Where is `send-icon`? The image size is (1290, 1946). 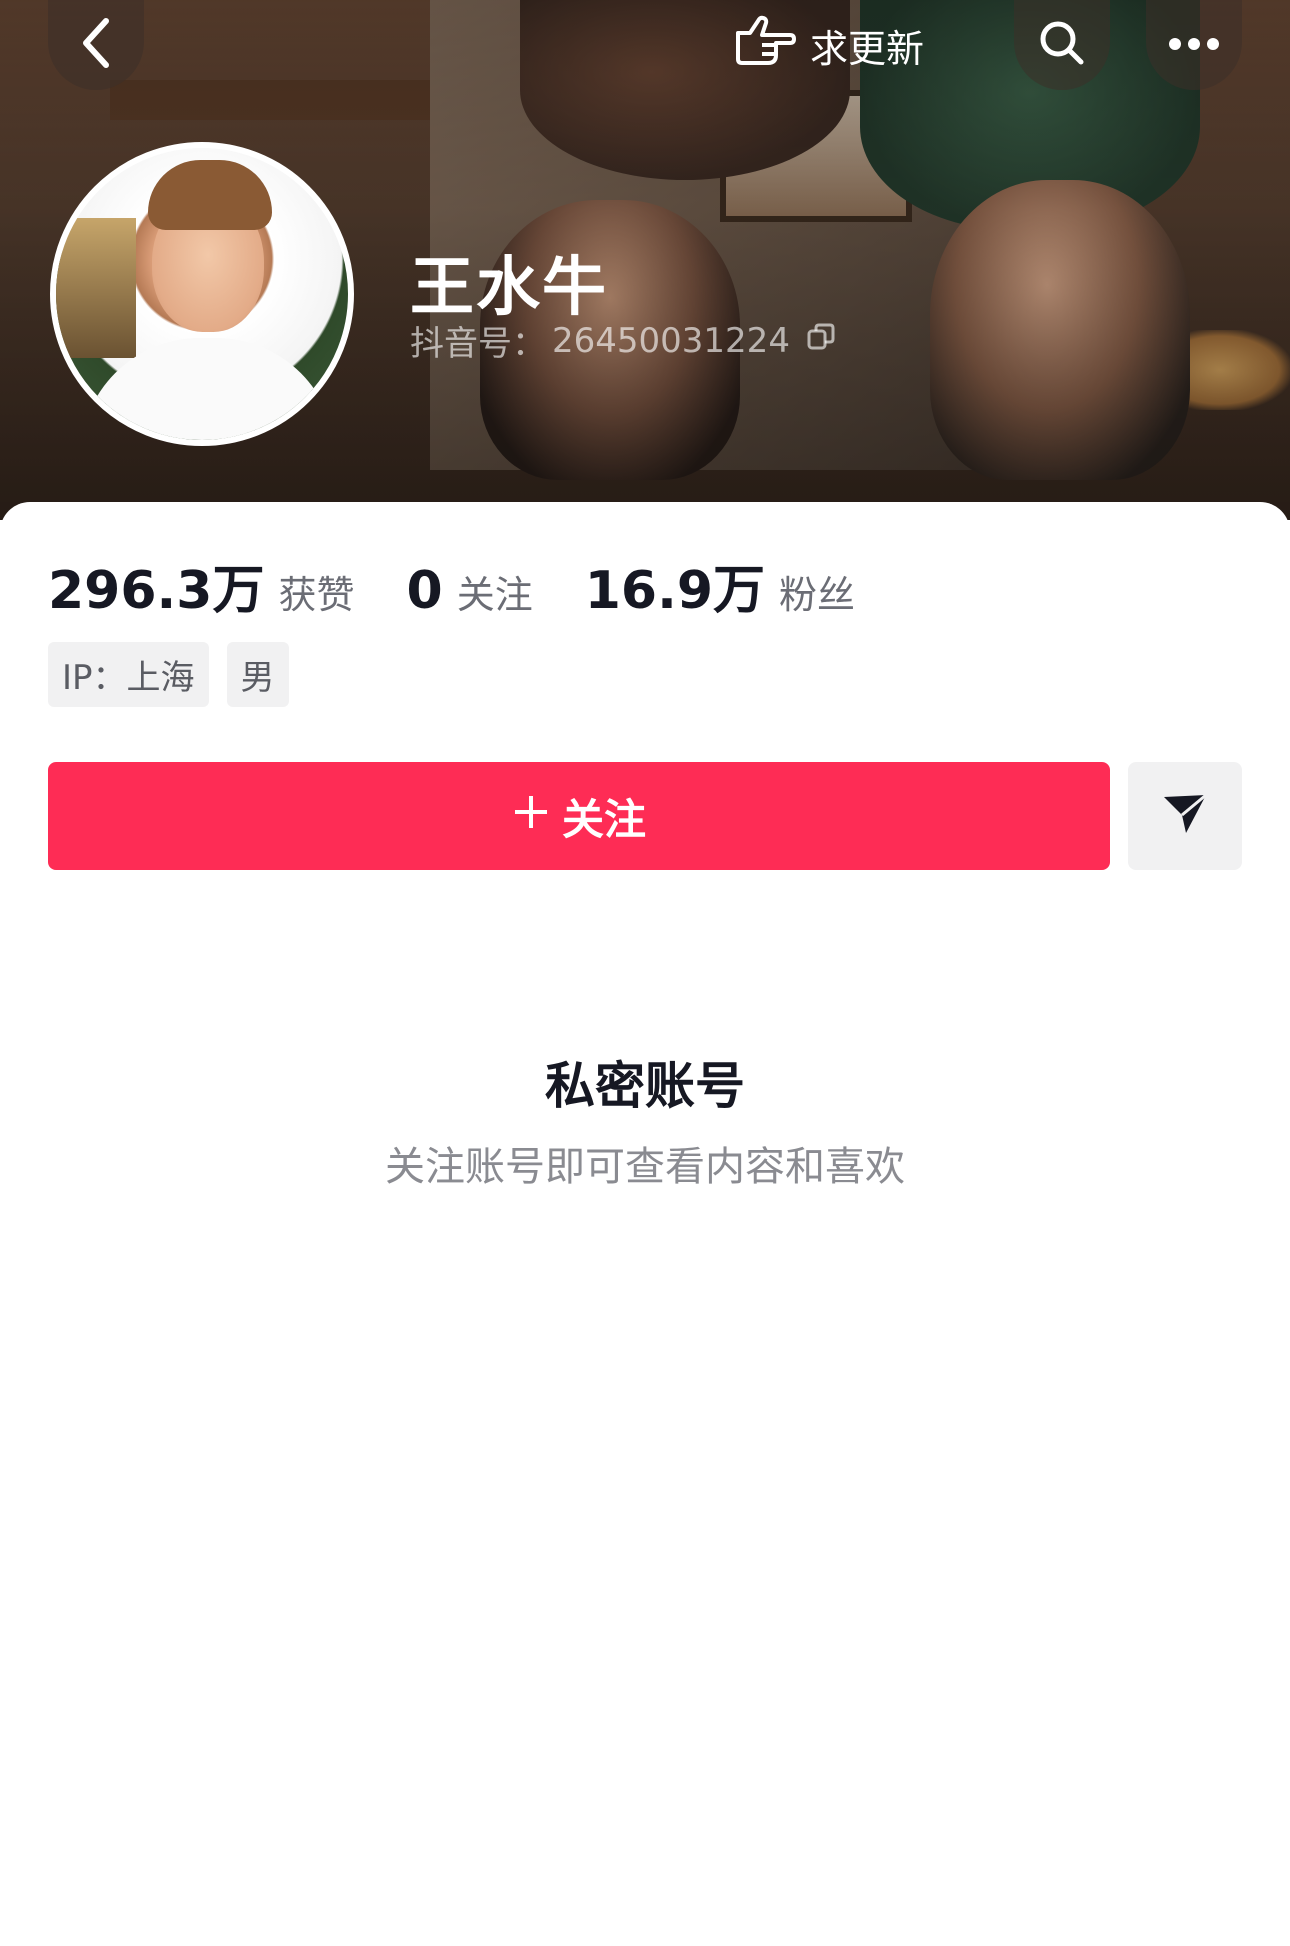 send-icon is located at coordinates (1185, 816).